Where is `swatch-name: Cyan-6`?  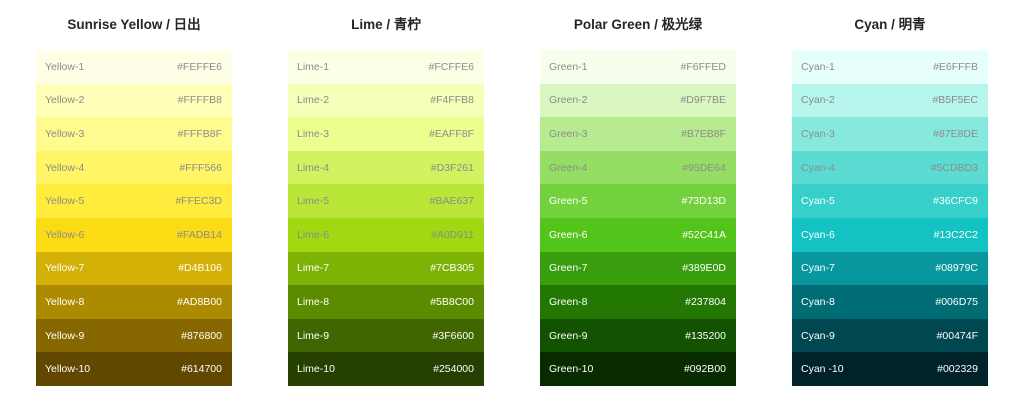
swatch-name: Cyan-6 is located at coordinates (818, 234).